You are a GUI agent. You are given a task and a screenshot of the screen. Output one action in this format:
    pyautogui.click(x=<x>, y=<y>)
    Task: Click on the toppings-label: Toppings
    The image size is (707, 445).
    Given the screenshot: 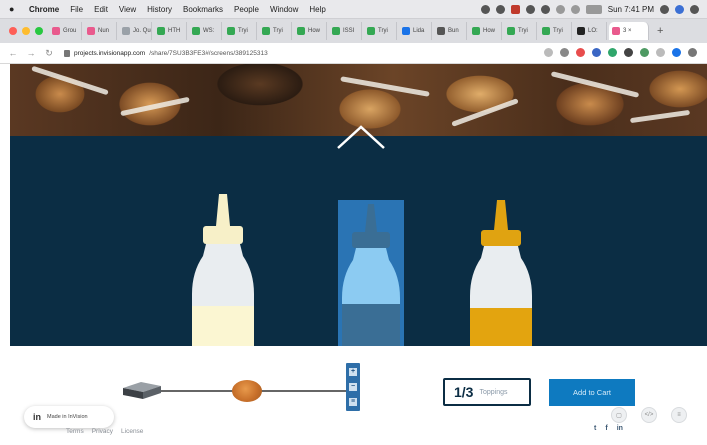 What is the action you would take?
    pyautogui.click(x=493, y=392)
    